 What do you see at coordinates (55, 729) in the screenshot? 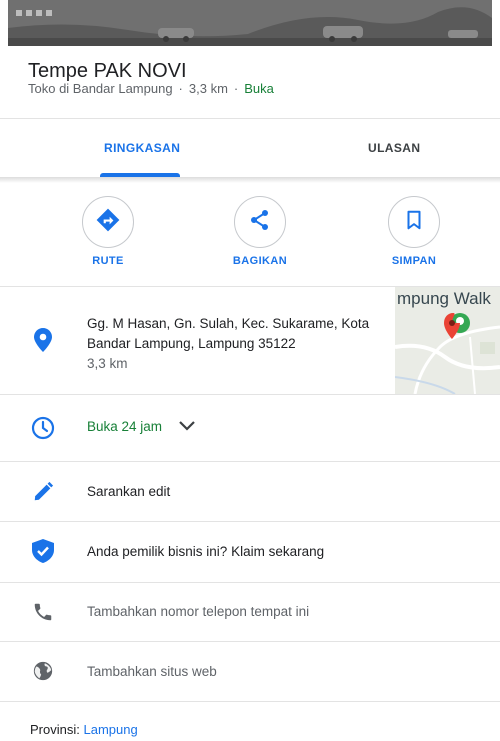
I see `province-label: Provinsi:` at bounding box center [55, 729].